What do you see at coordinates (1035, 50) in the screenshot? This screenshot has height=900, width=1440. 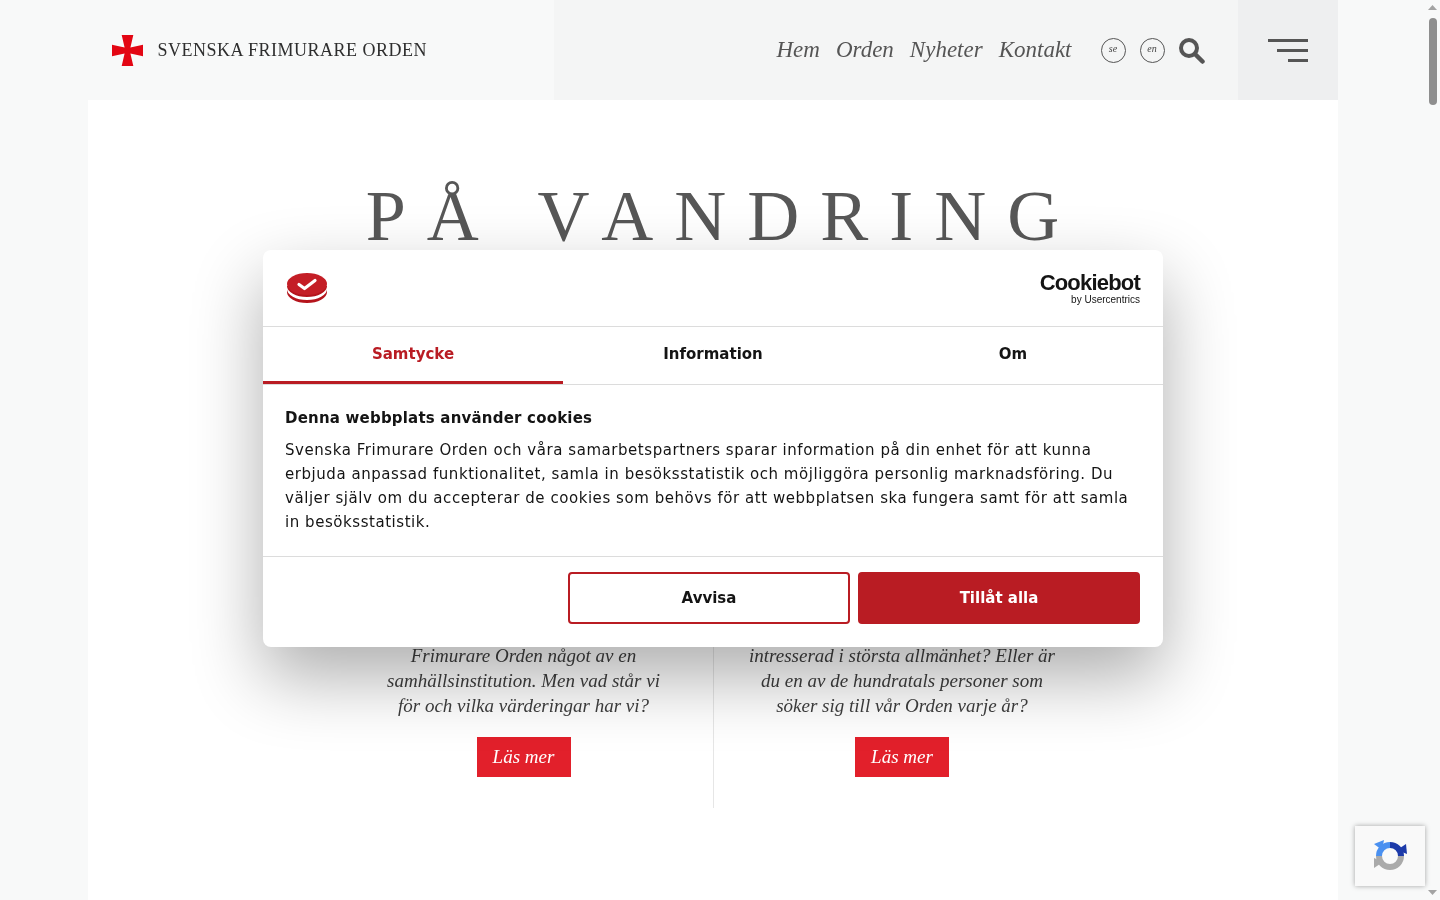 I see `nav-link: Kontakt` at bounding box center [1035, 50].